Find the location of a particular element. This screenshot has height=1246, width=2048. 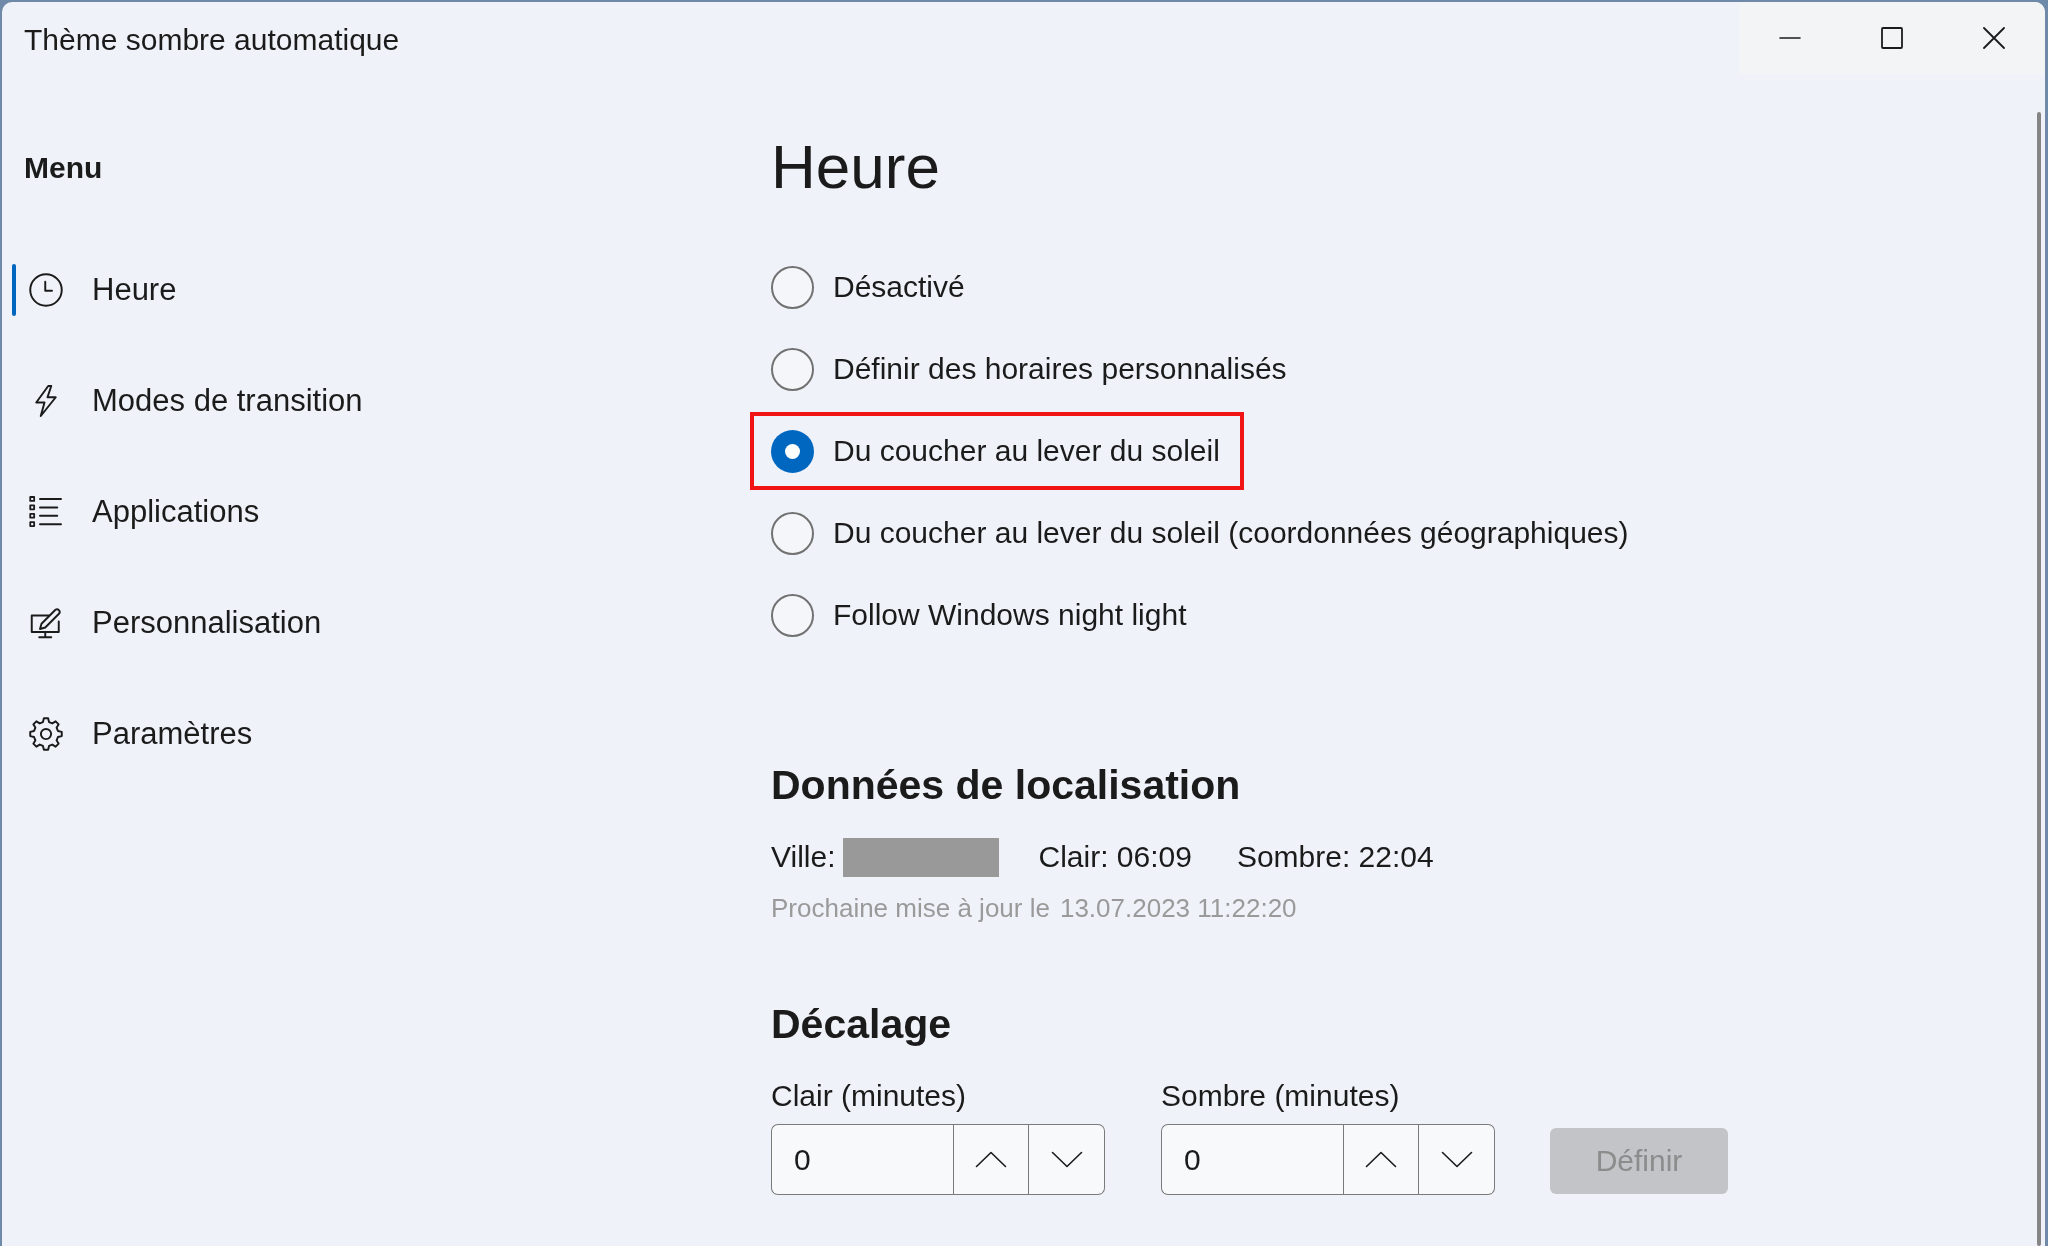

radio-option: Du coucher au lever du soleil (coordonnées géographiques) is located at coordinates (1200, 533).